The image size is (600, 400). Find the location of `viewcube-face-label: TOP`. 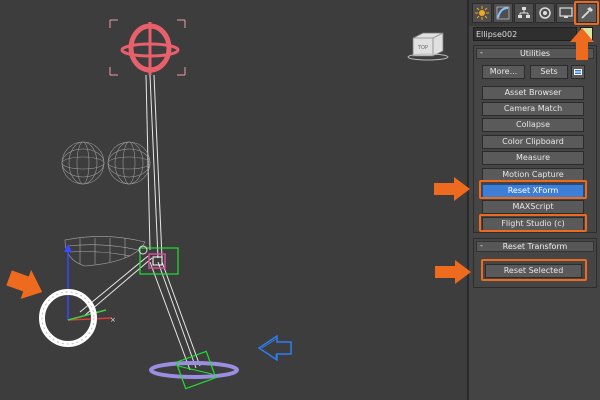

viewcube-face-label: TOP is located at coordinates (422, 48).